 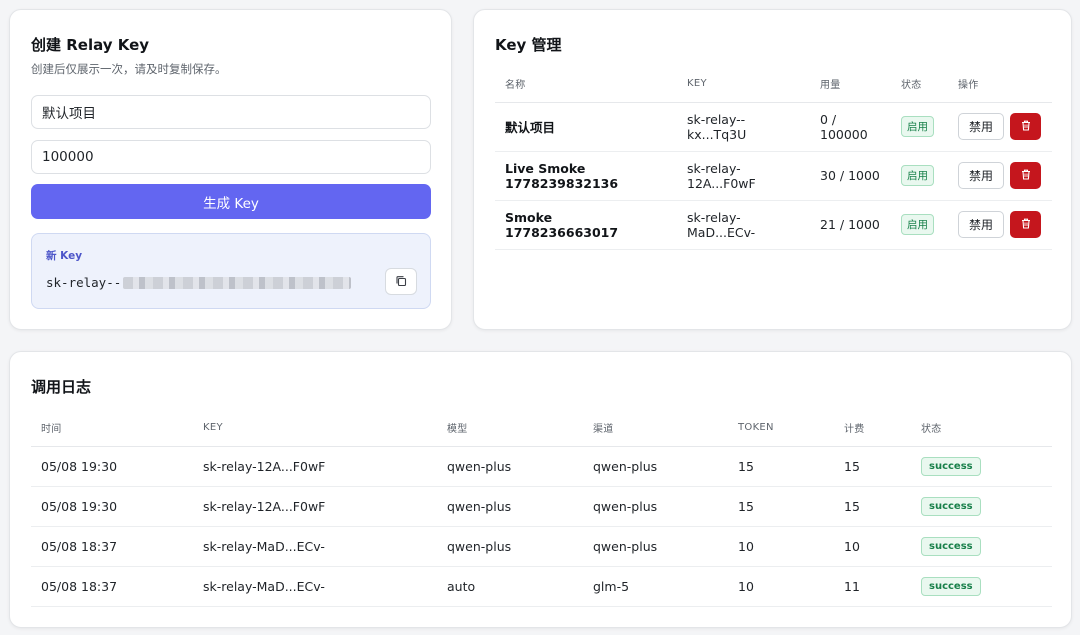 I want to click on col-header-time: 时间, so click(x=112, y=428).